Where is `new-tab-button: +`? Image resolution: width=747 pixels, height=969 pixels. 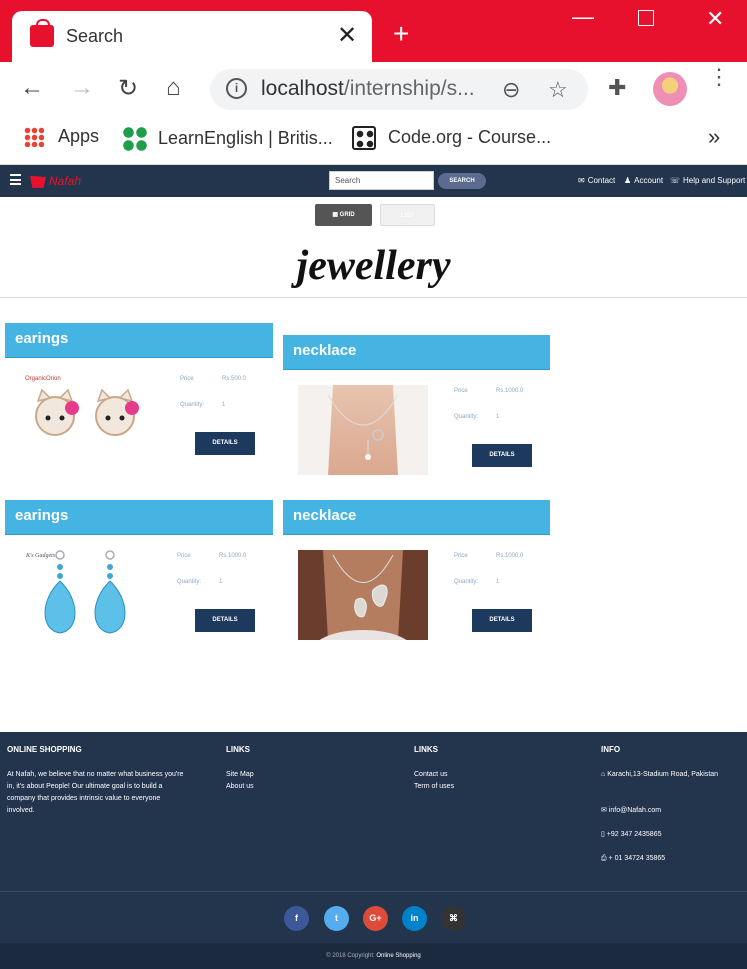
new-tab-button: + is located at coordinates (401, 34).